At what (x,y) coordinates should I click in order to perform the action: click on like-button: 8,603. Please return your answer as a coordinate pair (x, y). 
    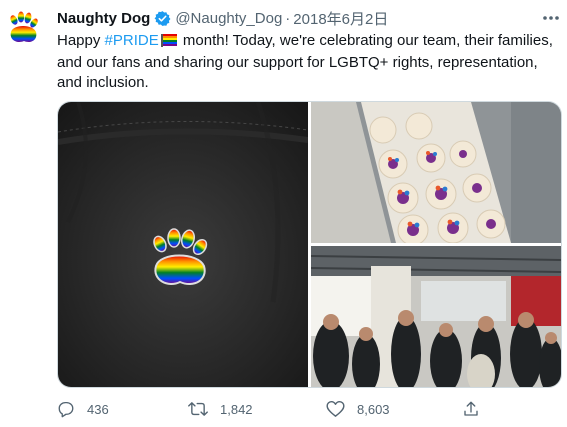
    Looking at the image, I should click on (358, 409).